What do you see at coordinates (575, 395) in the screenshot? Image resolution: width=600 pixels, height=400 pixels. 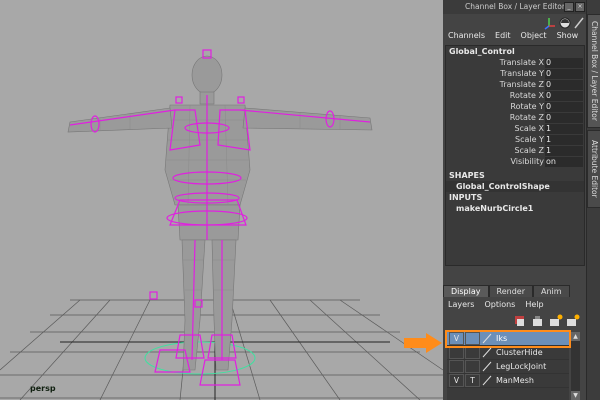 I see `scroll-down-icon: ▼` at bounding box center [575, 395].